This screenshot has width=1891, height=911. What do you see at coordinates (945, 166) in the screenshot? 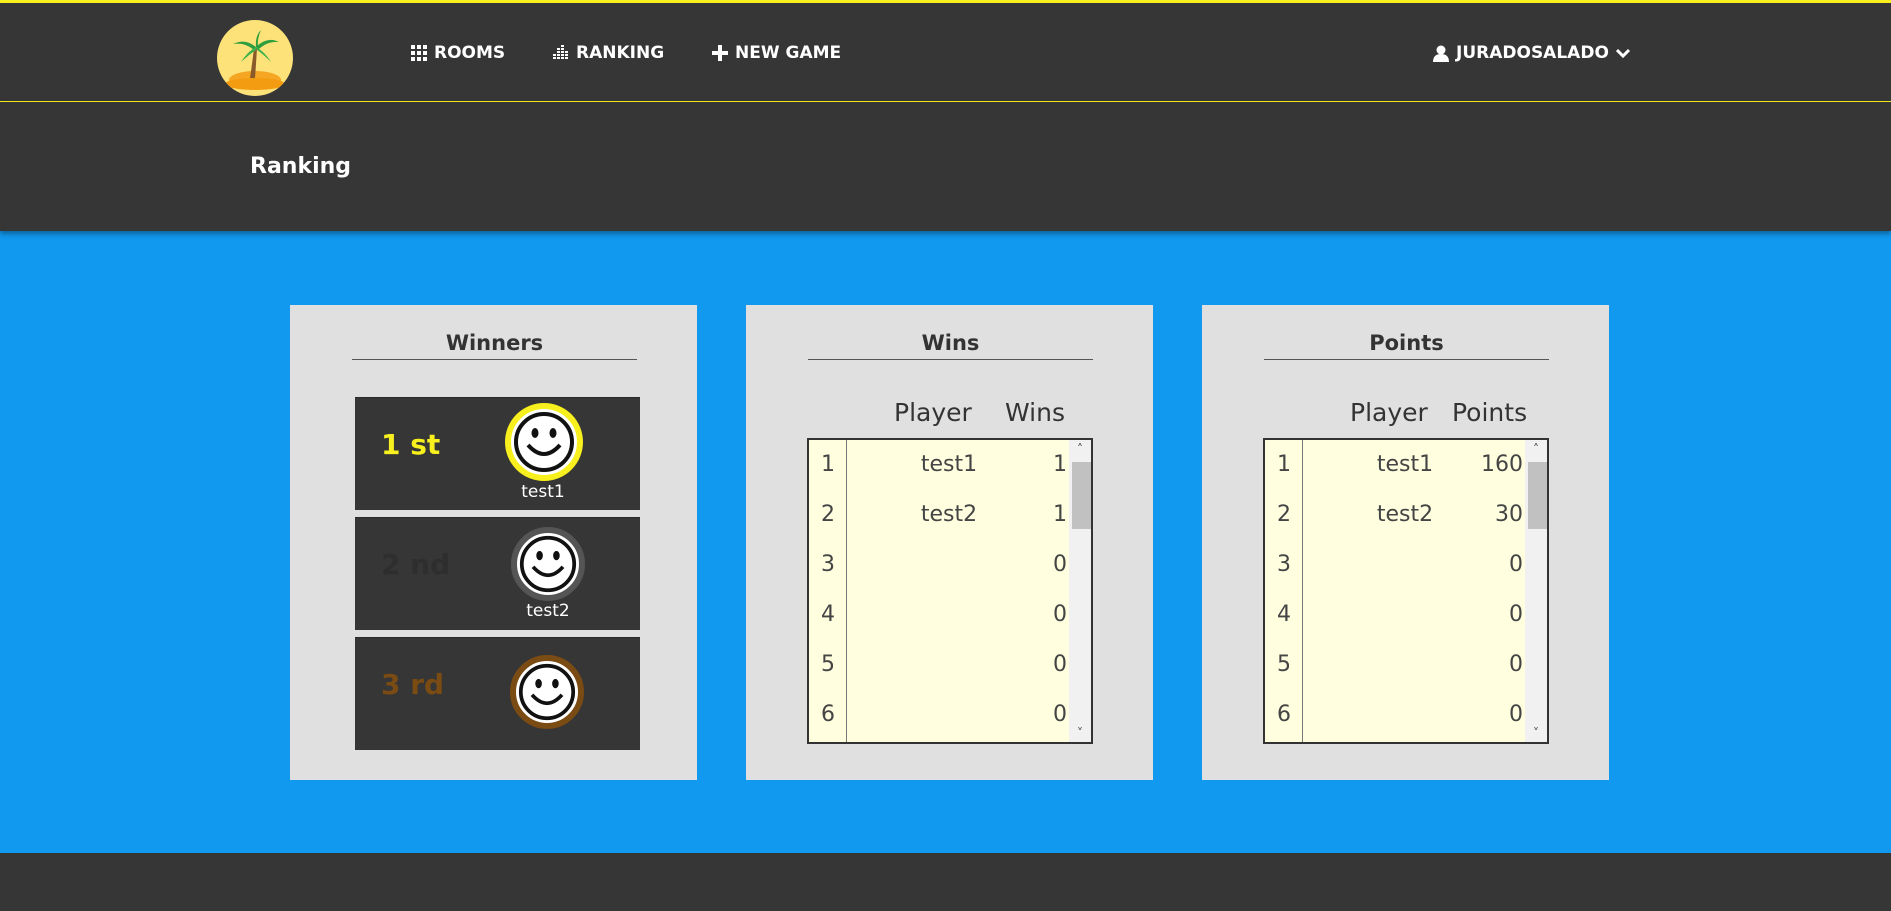
I see `page-header: Ranking` at bounding box center [945, 166].